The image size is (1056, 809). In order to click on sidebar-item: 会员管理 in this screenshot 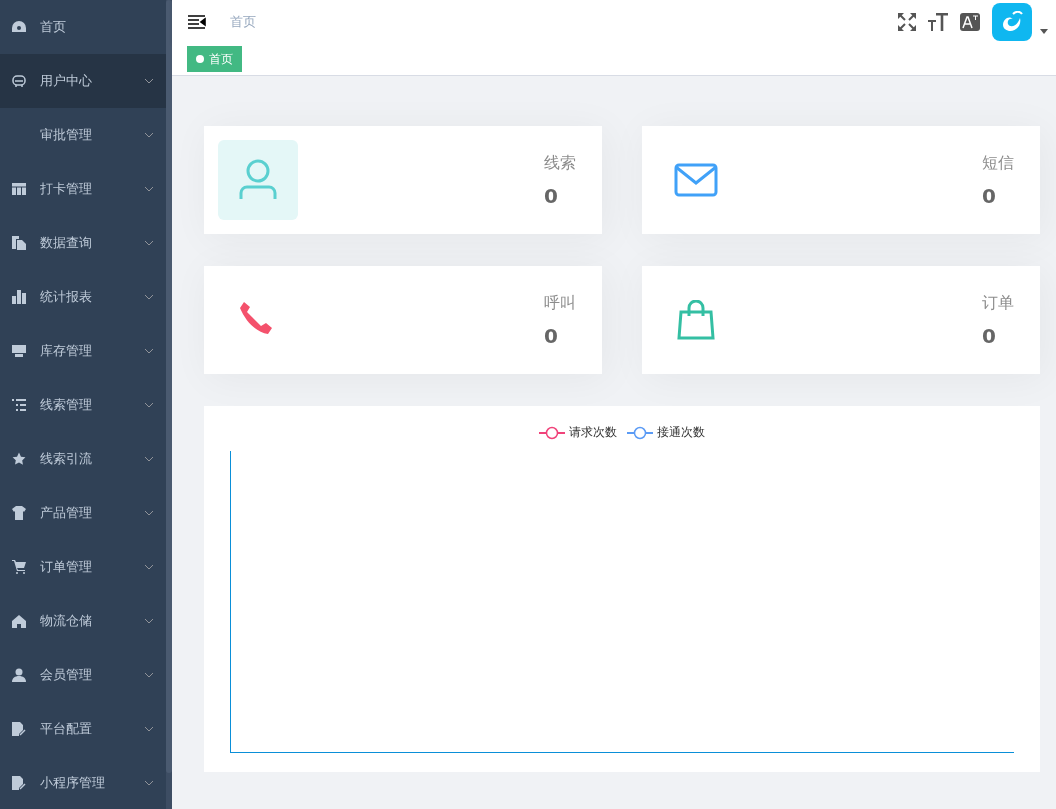, I will do `click(83, 675)`.